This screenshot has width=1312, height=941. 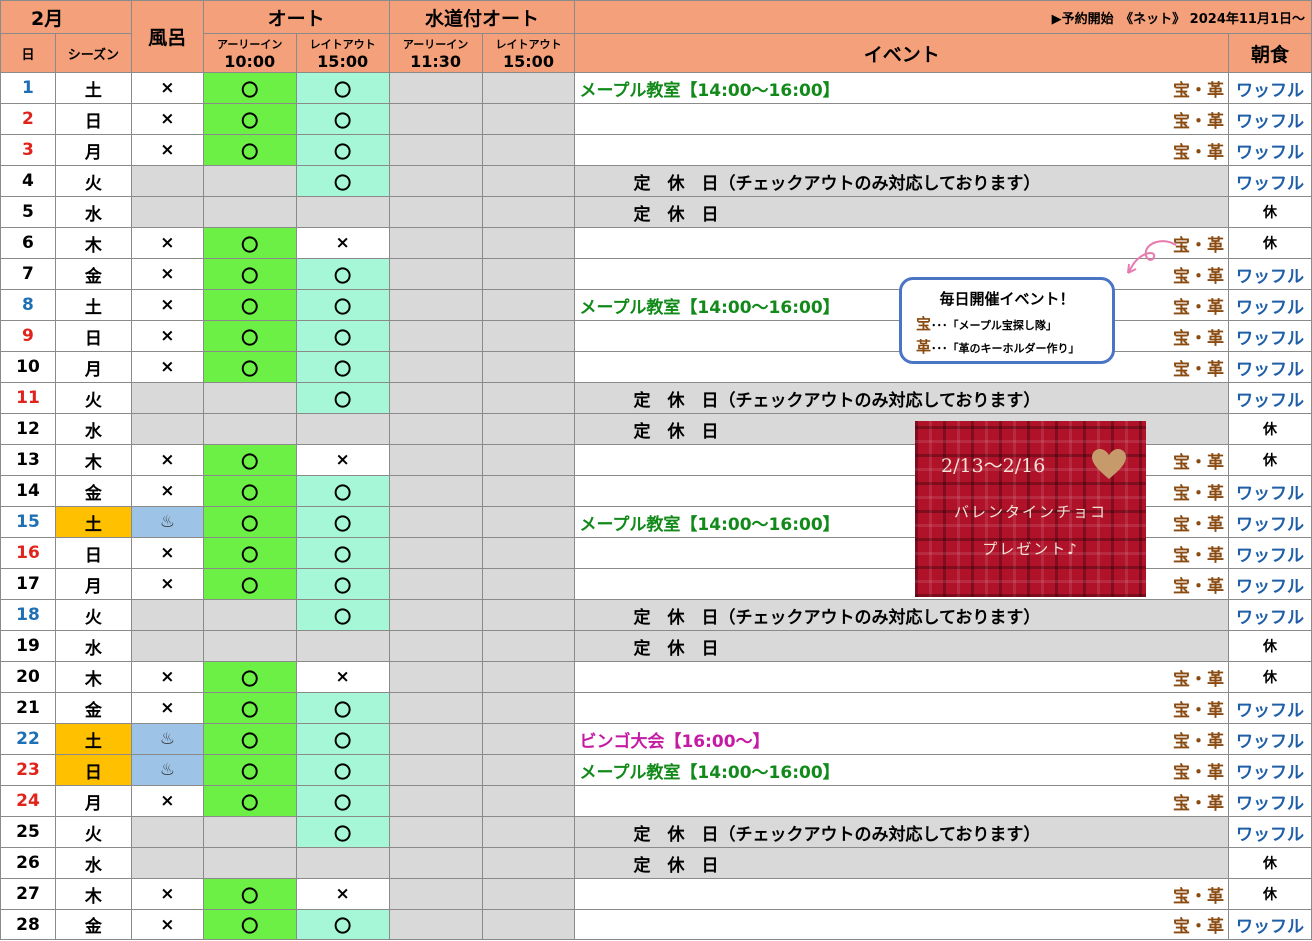 I want to click on day-number: 16, so click(x=28, y=553).